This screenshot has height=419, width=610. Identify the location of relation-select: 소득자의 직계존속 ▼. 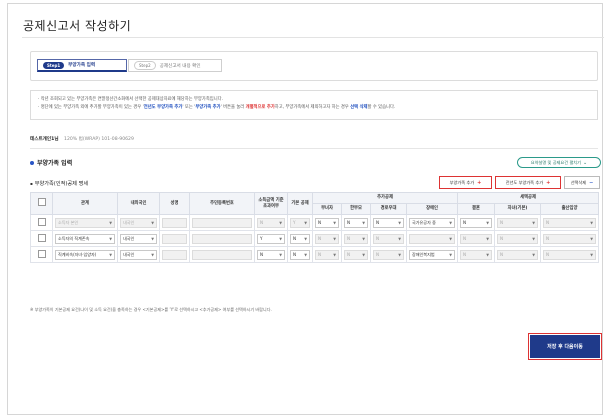
(85, 238).